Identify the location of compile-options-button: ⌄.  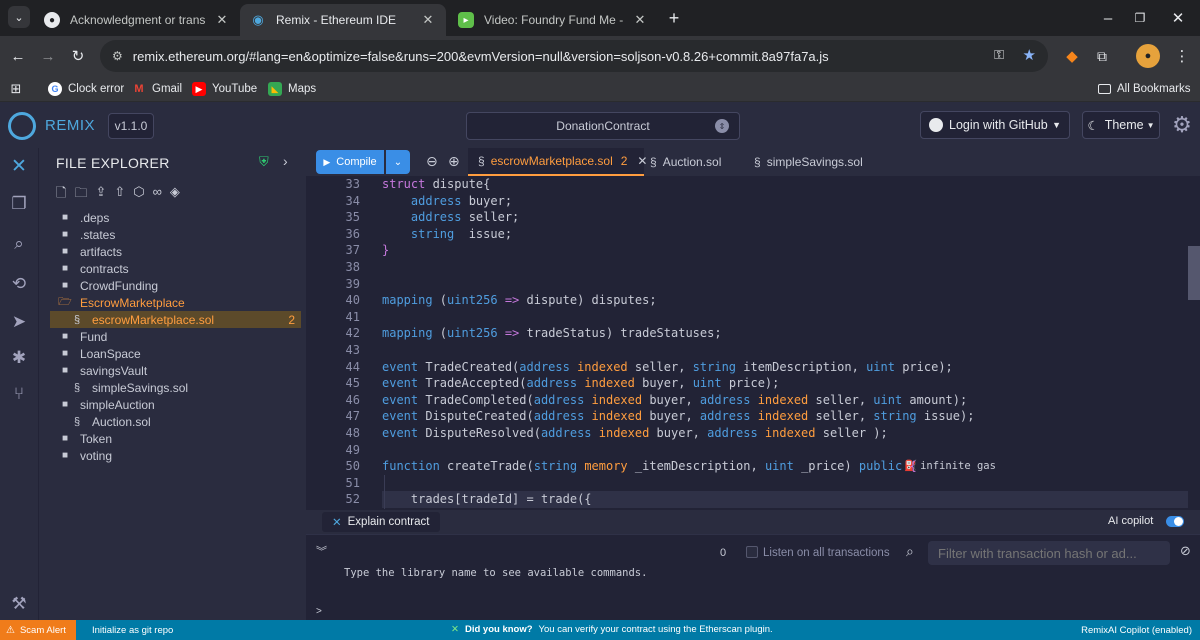
(398, 162).